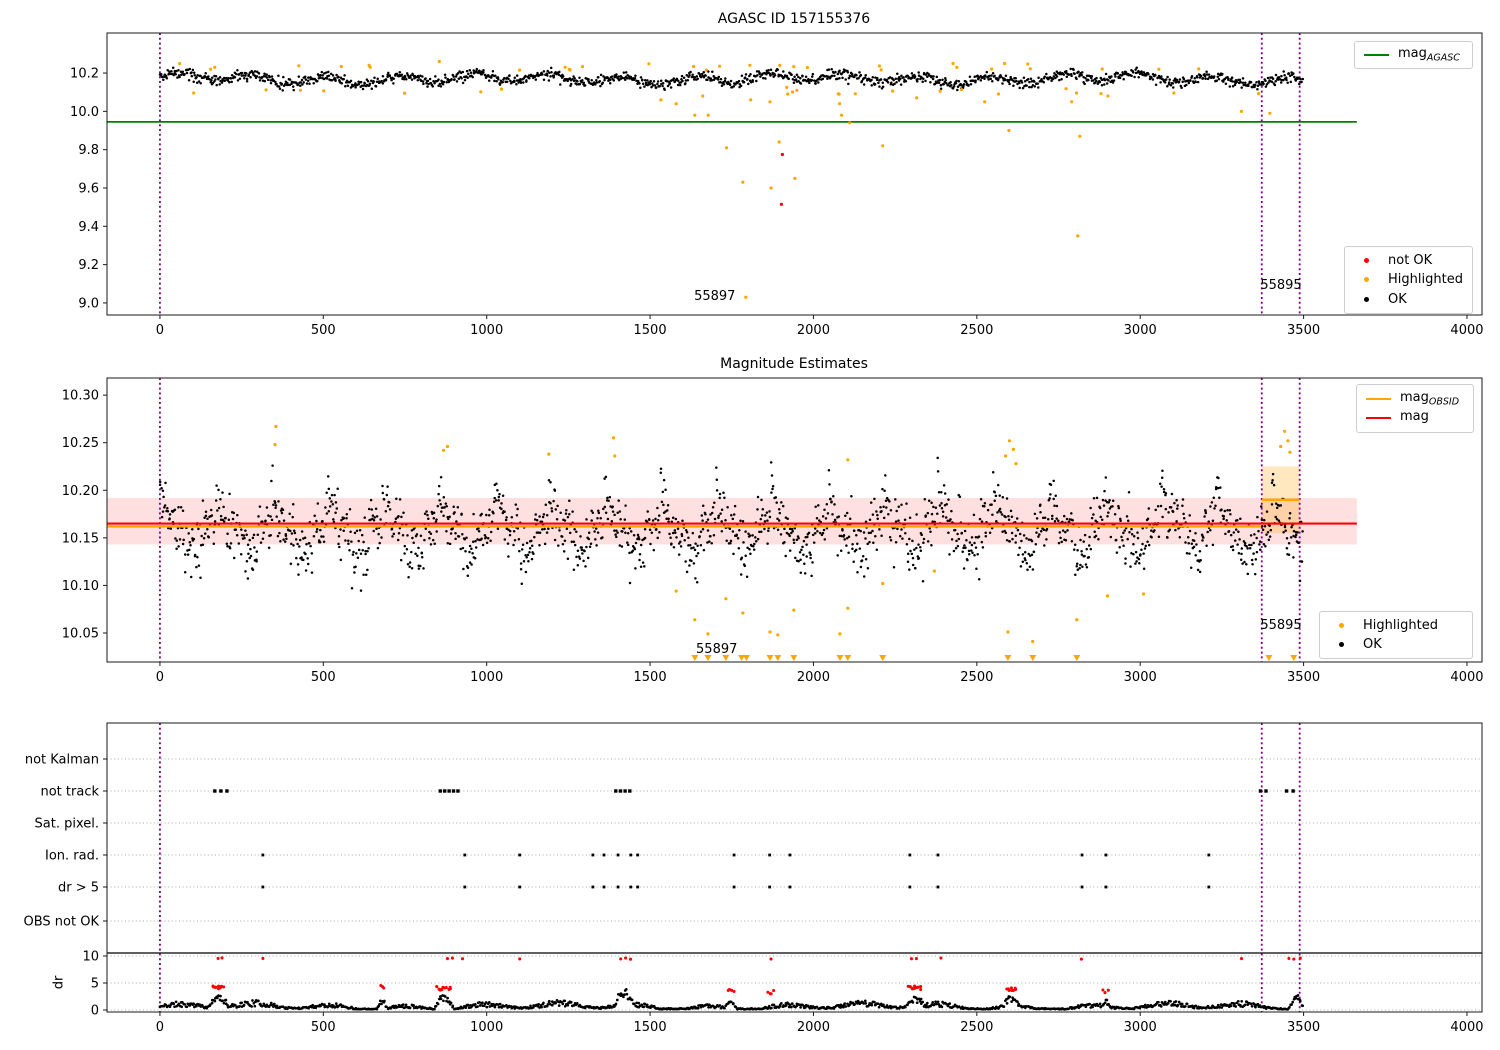  I want to click on not-track-markers, so click(754, 791).